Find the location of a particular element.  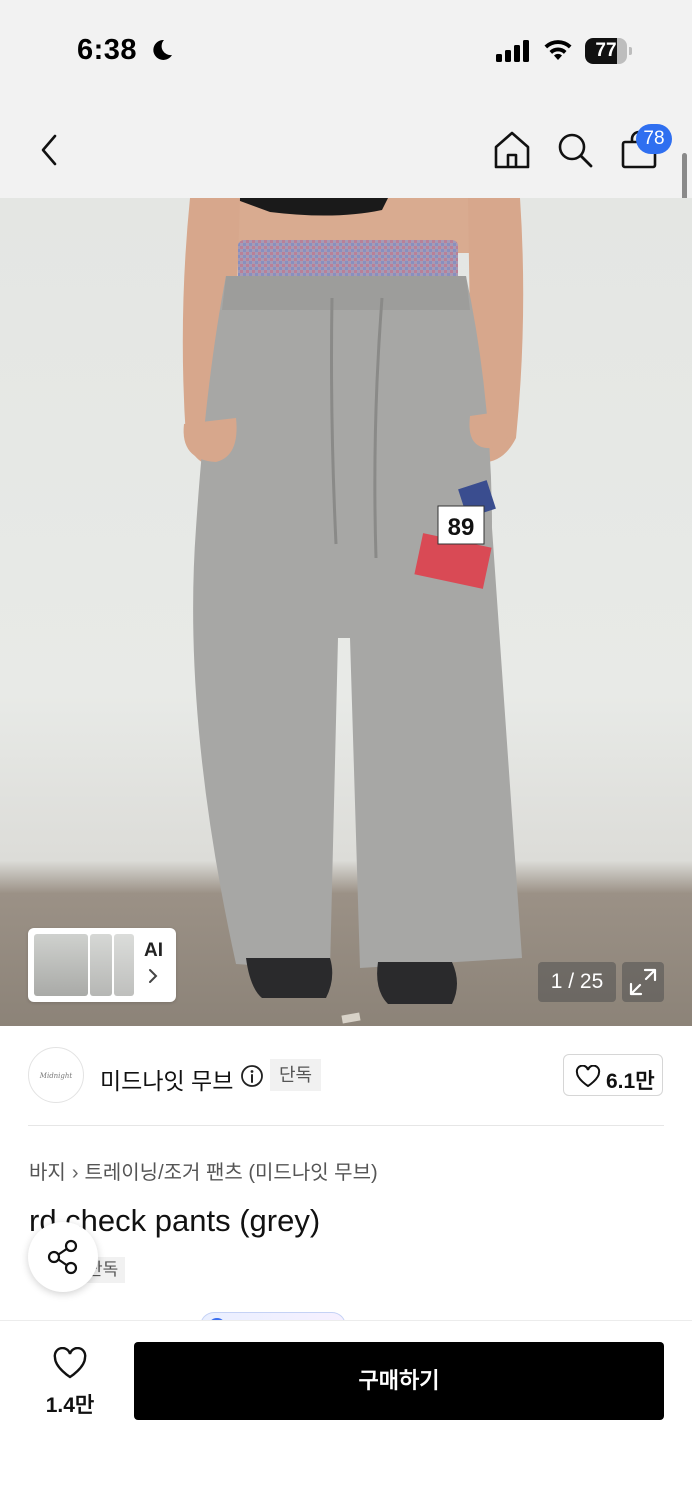

breadcrumb: 바지 › 트레이닝/조거 팬츠 (미드나잇 무브) is located at coordinates (203, 1170).